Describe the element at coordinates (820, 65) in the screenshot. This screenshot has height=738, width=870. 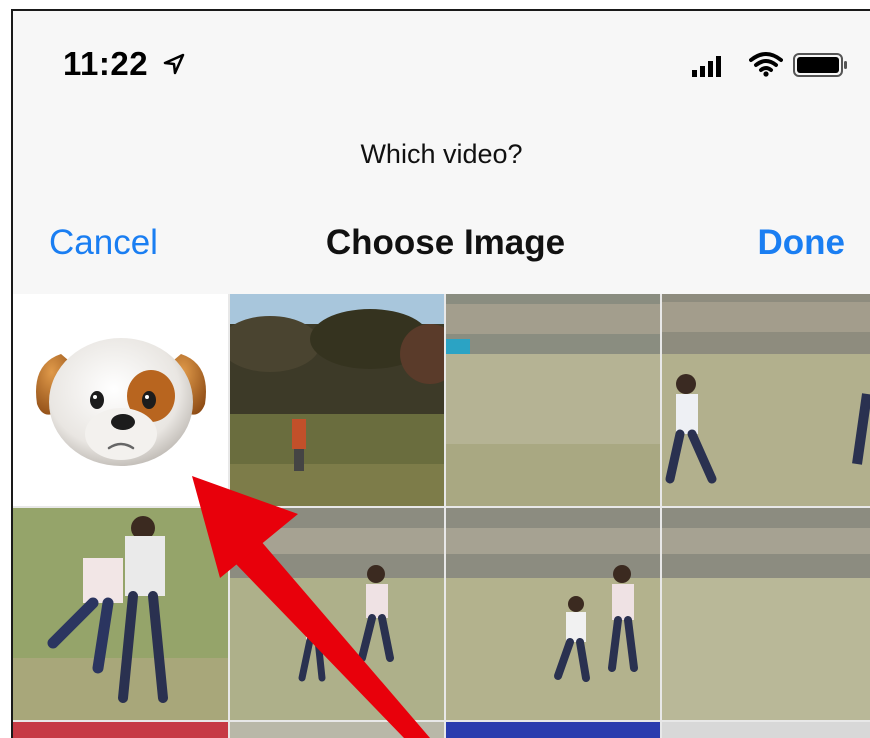
I see `battery-icon` at that location.